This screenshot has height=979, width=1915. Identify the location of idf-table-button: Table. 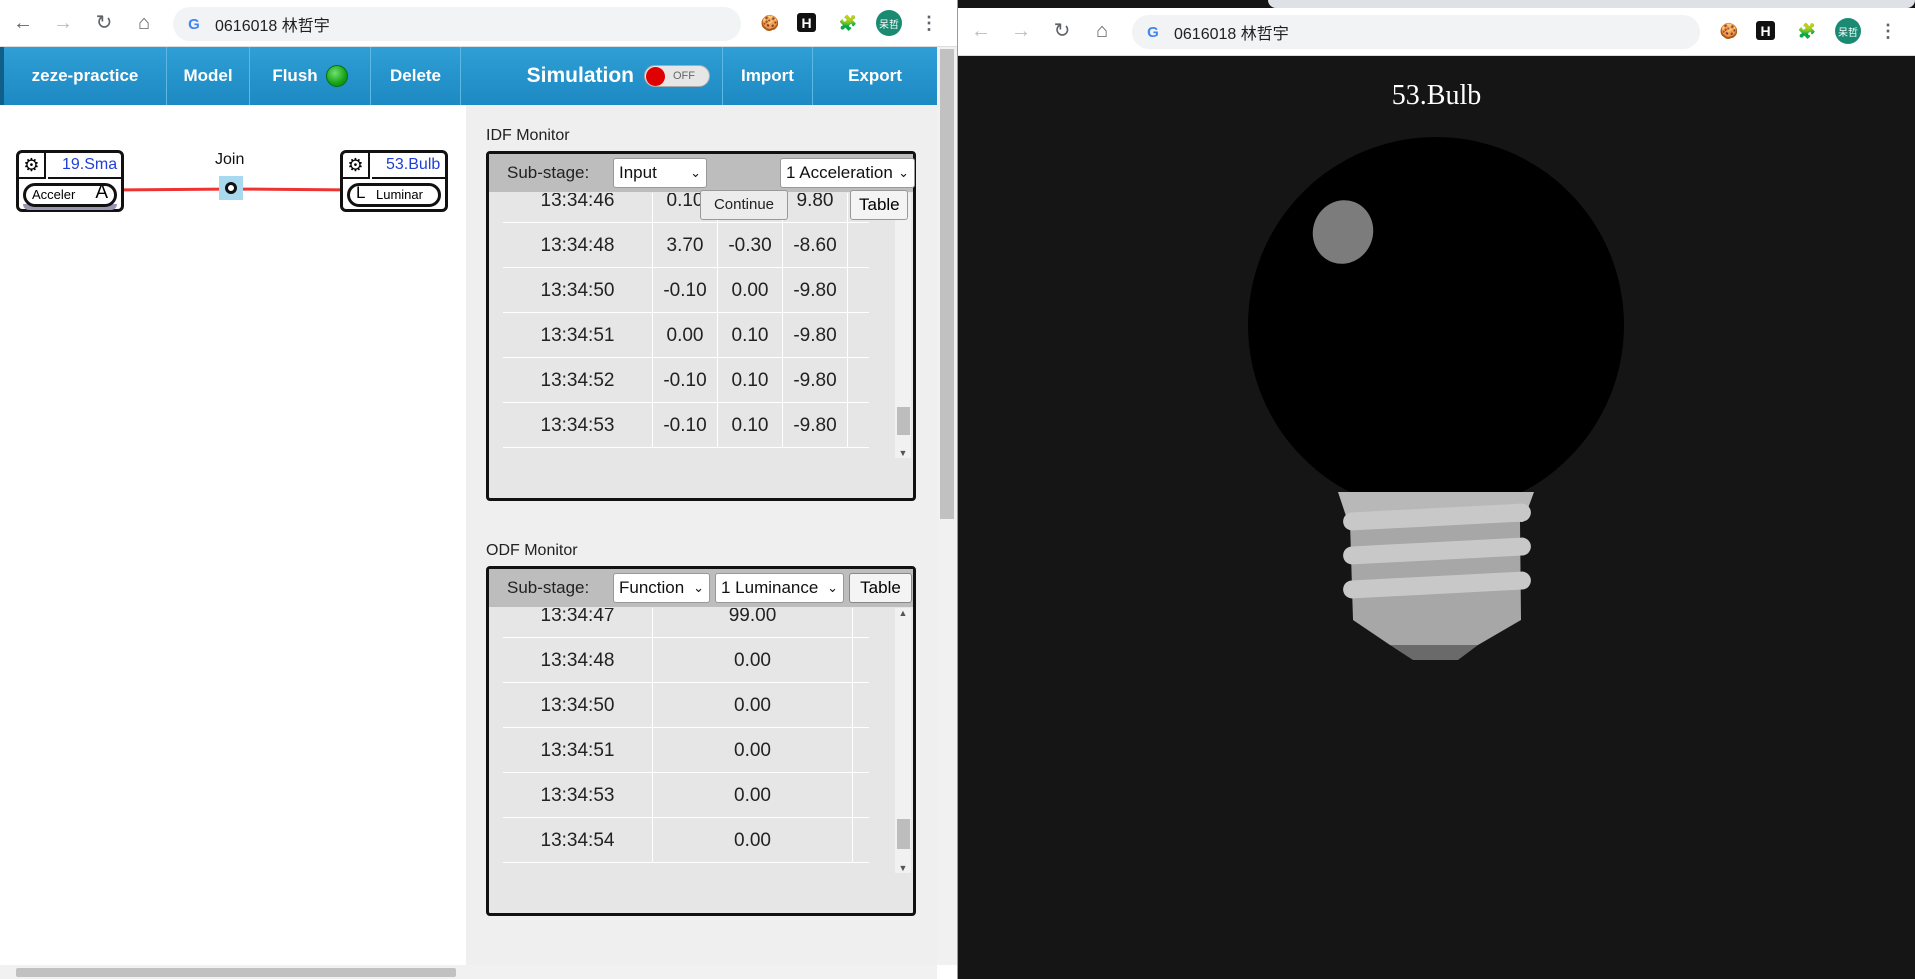
(879, 205).